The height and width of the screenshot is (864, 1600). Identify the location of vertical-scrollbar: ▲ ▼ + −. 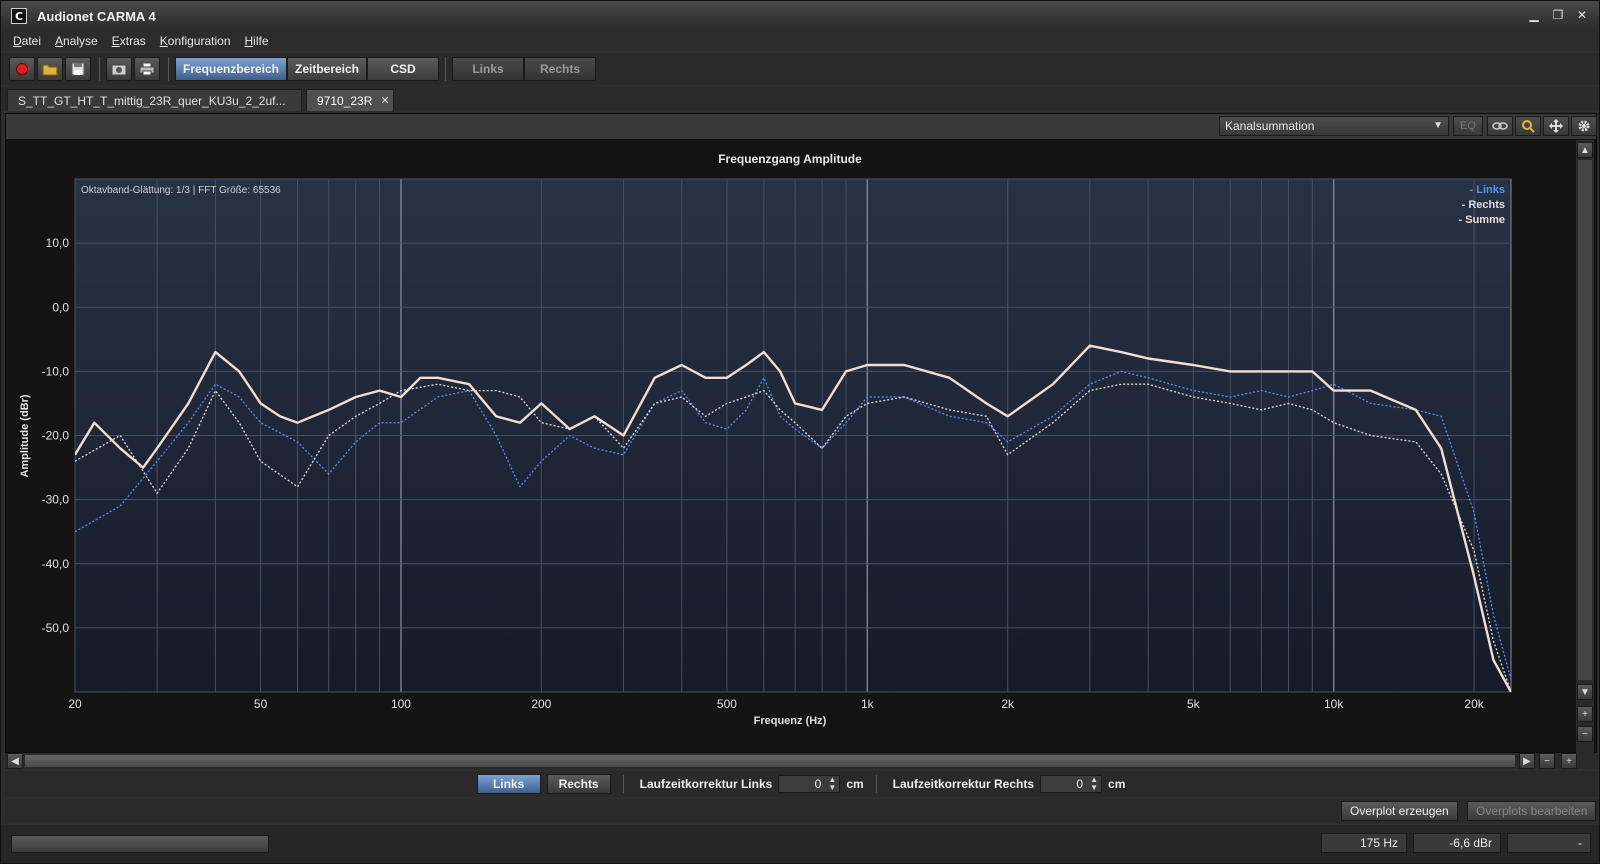
(1585, 447).